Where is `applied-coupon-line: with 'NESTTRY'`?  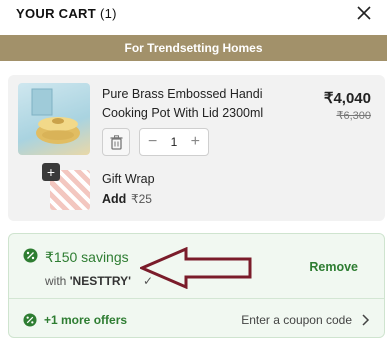 applied-coupon-line: with 'NESTTRY' is located at coordinates (88, 281).